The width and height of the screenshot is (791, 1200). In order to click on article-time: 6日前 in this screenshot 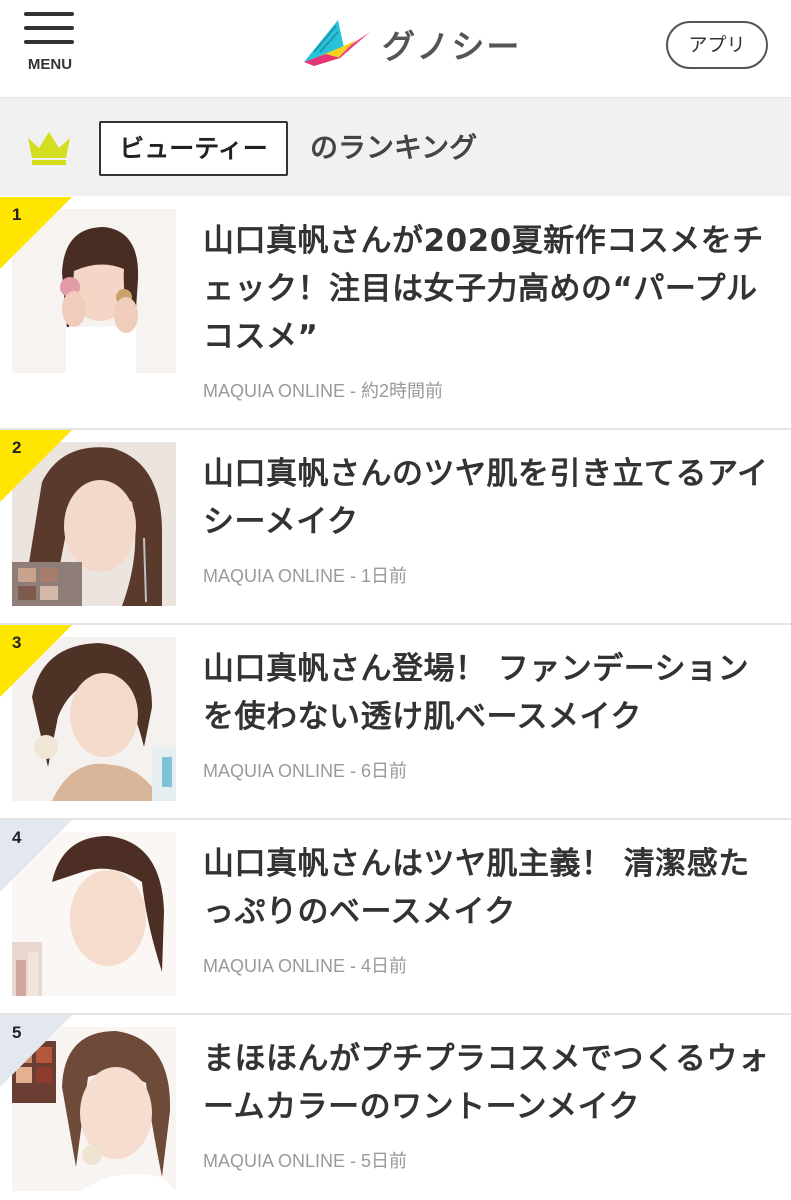, I will do `click(384, 771)`.